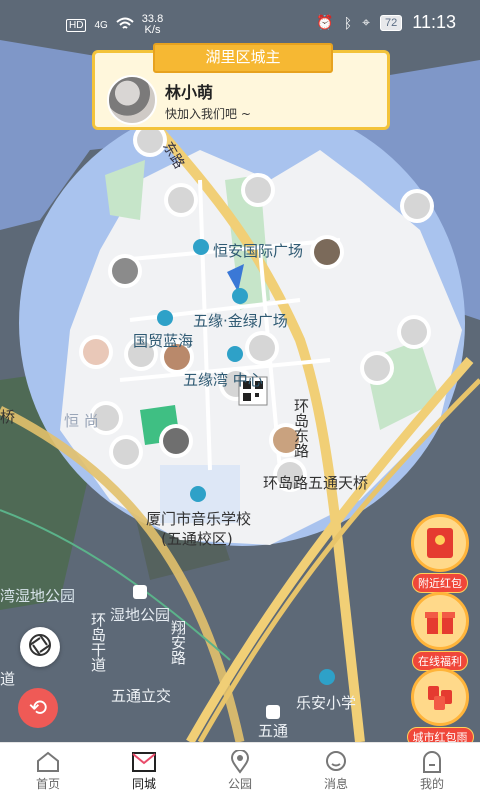 The height and width of the screenshot is (801, 480). What do you see at coordinates (144, 762) in the screenshot?
I see `envelope-icon` at bounding box center [144, 762].